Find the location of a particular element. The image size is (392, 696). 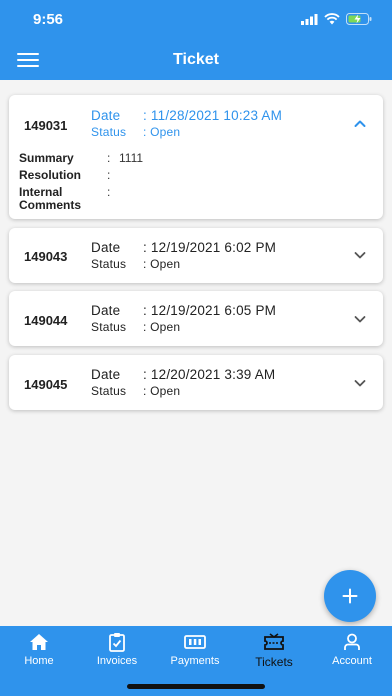

nav-item-home: Home is located at coordinates (39, 649).